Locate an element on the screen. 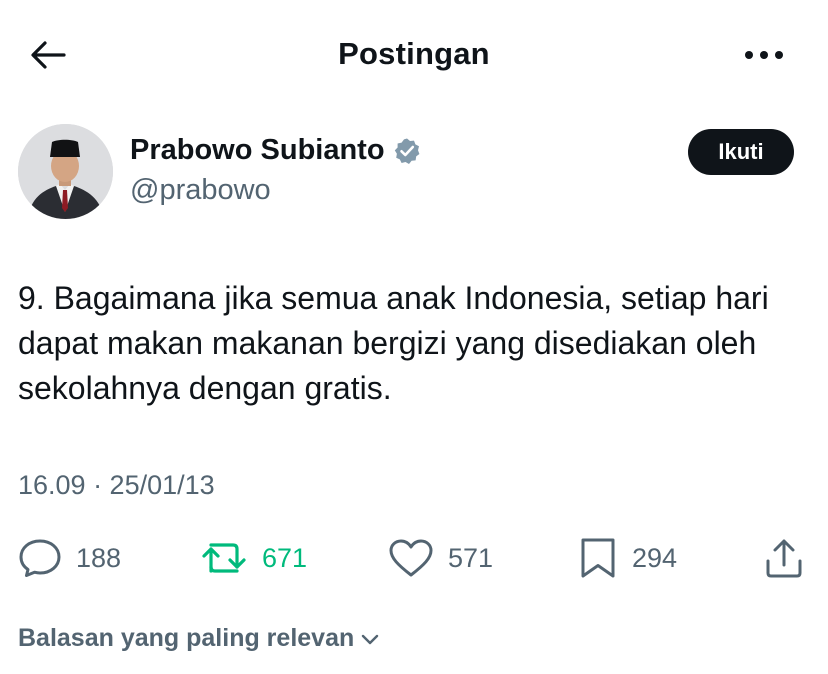 The height and width of the screenshot is (674, 828). reply-button: 188 is located at coordinates (69, 558).